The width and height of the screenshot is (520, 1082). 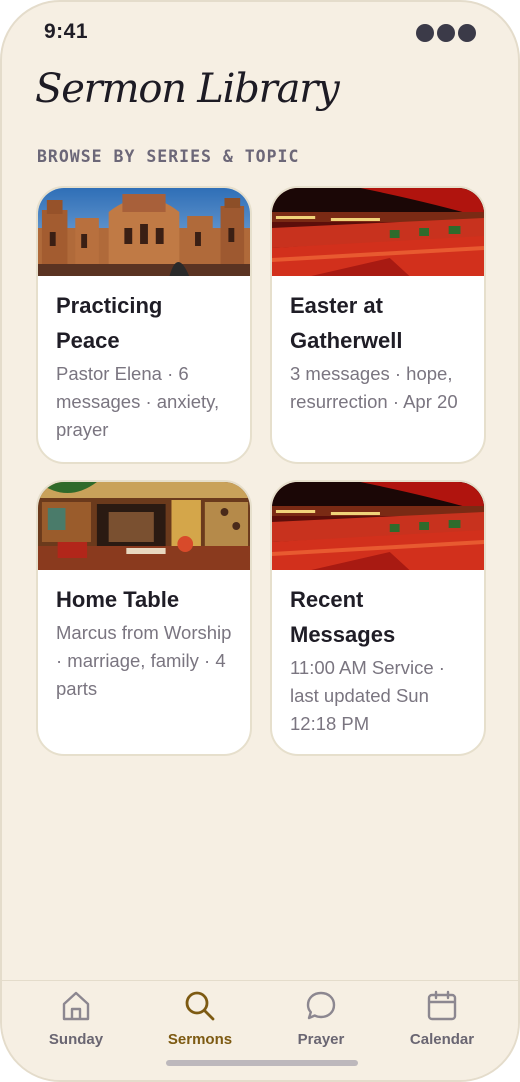 I want to click on card-title: Home Table, so click(x=118, y=599).